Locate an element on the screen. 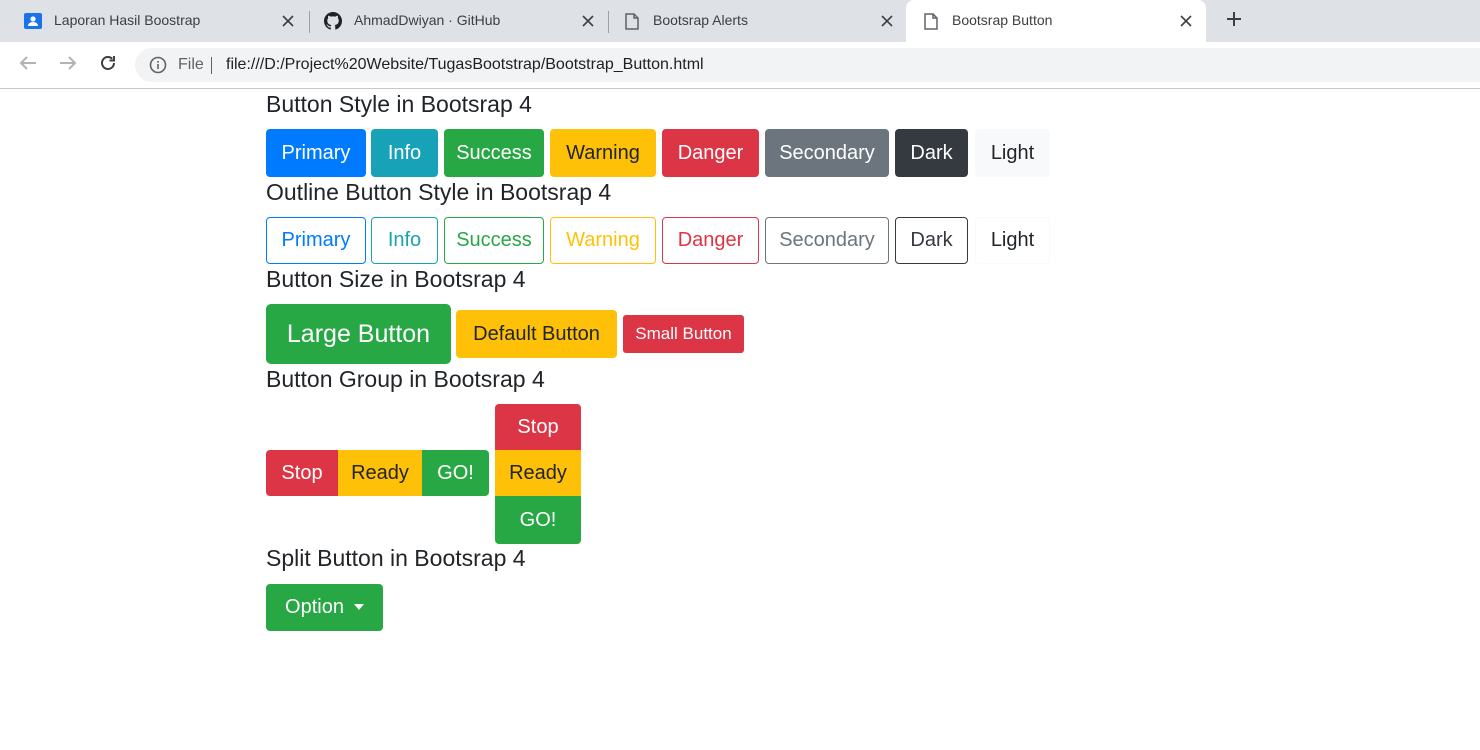 This screenshot has height=750, width=1480. heading-button-size: Button Size in Bootsrap 4 is located at coordinates (396, 279).